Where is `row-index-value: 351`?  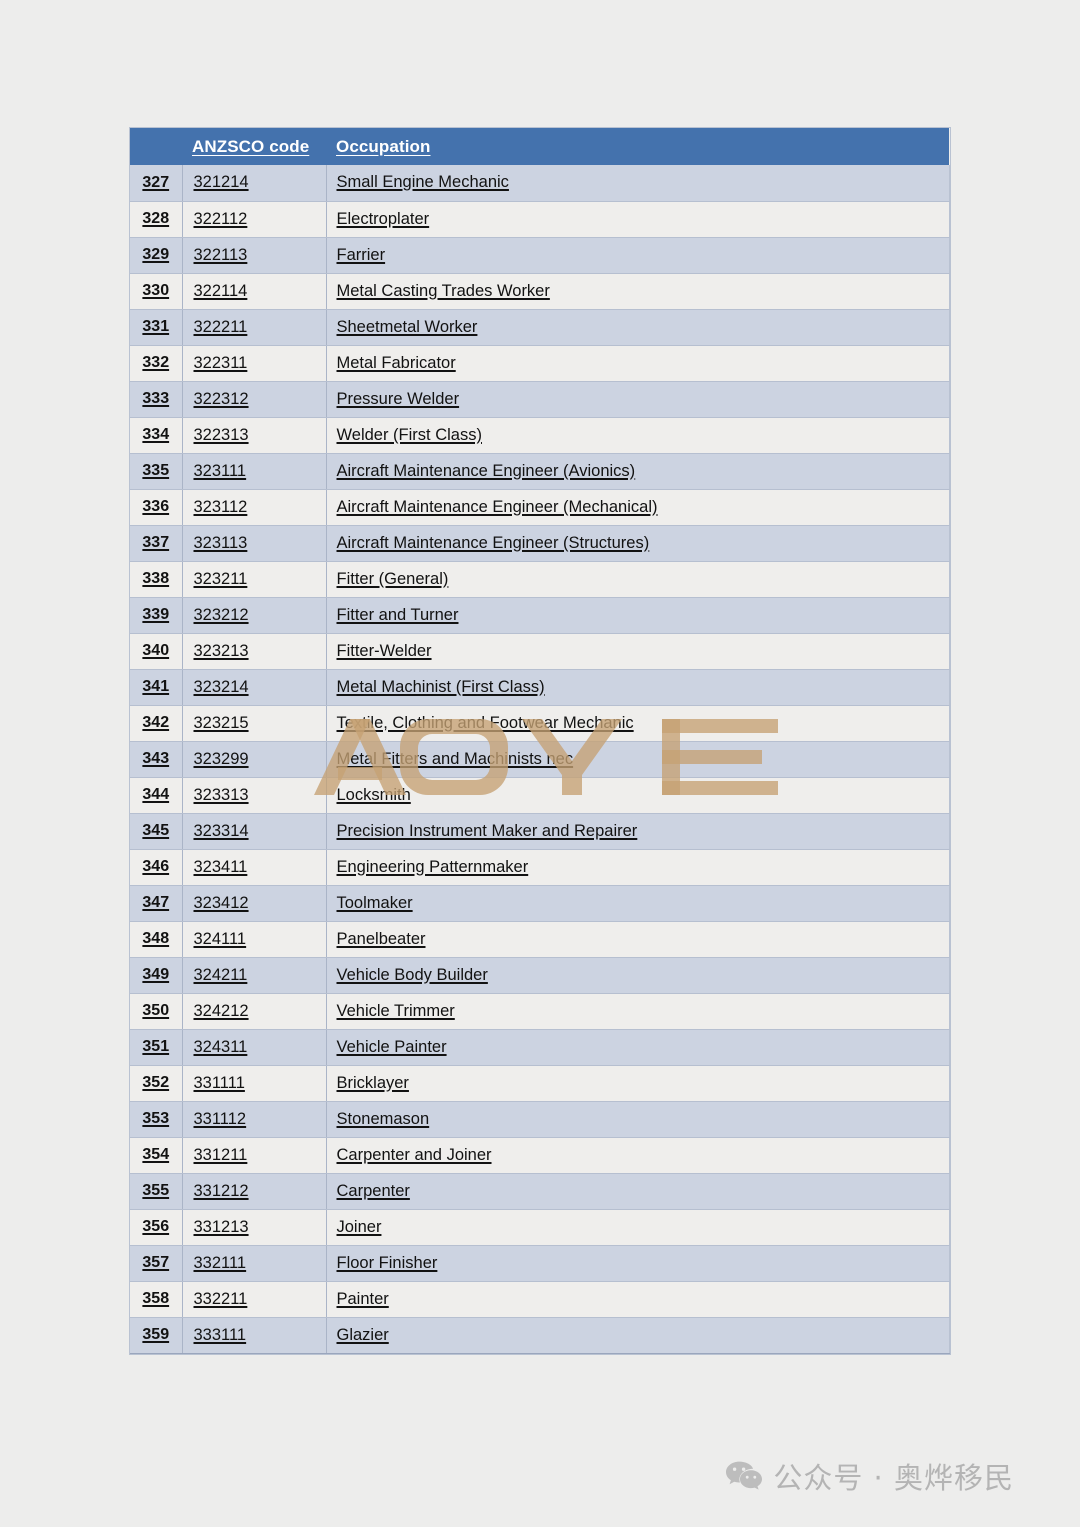 row-index-value: 351 is located at coordinates (156, 1046).